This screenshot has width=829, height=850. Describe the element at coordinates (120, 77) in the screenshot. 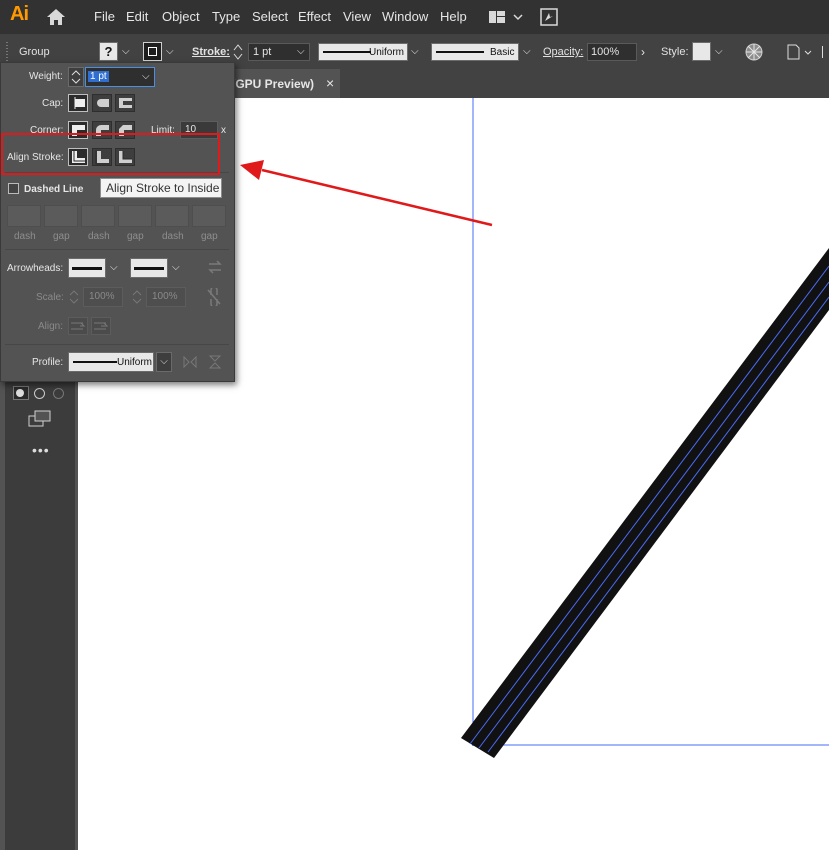

I see `weight-field: 1 pt ⌵` at that location.